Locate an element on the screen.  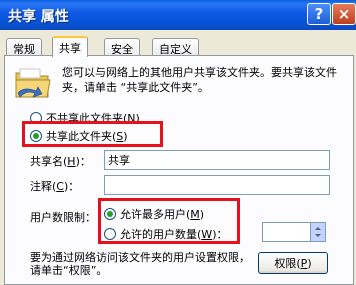
user-count-spinner is located at coordinates (294, 232).